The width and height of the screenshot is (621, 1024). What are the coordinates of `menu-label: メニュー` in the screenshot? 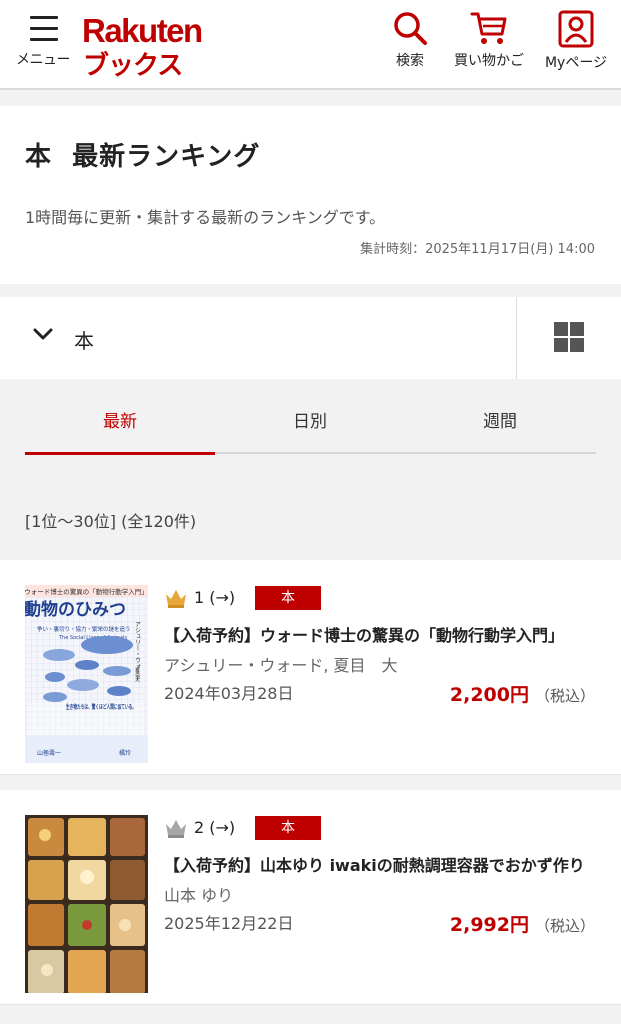 It's located at (43, 60).